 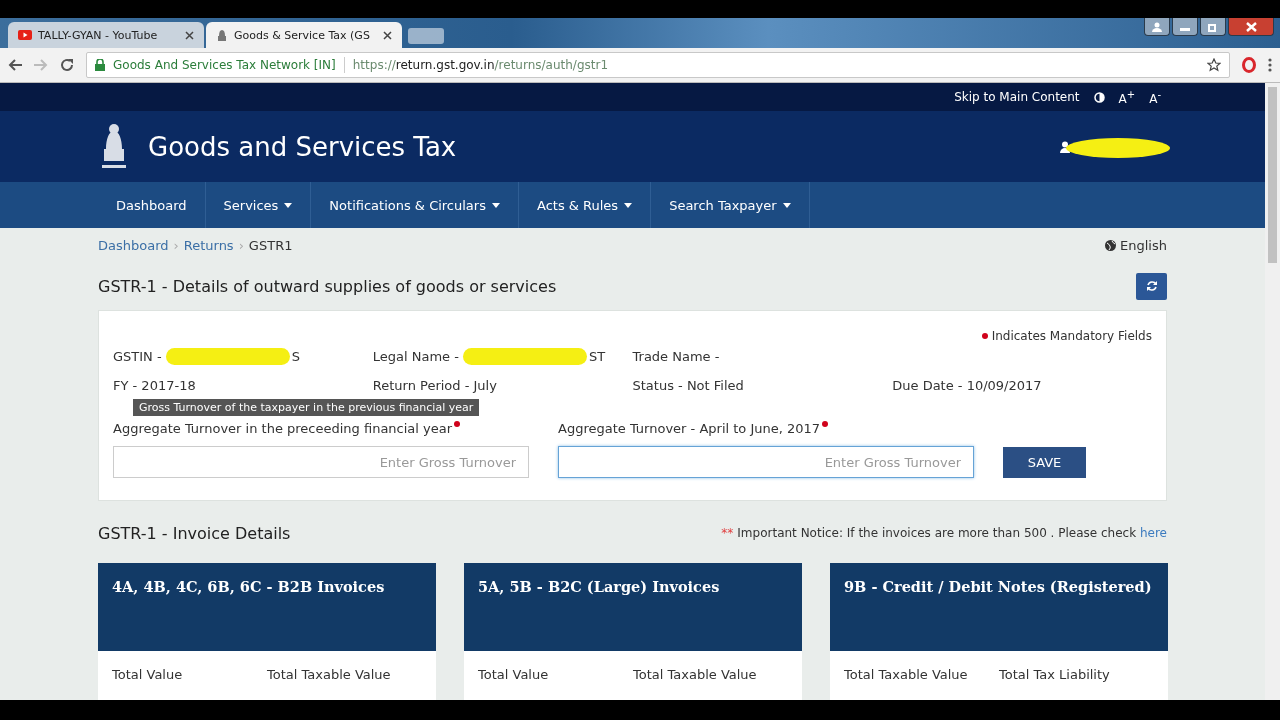 What do you see at coordinates (633, 607) in the screenshot?
I see `card-title: 5A, 5B - B2C (Large) Invoices` at bounding box center [633, 607].